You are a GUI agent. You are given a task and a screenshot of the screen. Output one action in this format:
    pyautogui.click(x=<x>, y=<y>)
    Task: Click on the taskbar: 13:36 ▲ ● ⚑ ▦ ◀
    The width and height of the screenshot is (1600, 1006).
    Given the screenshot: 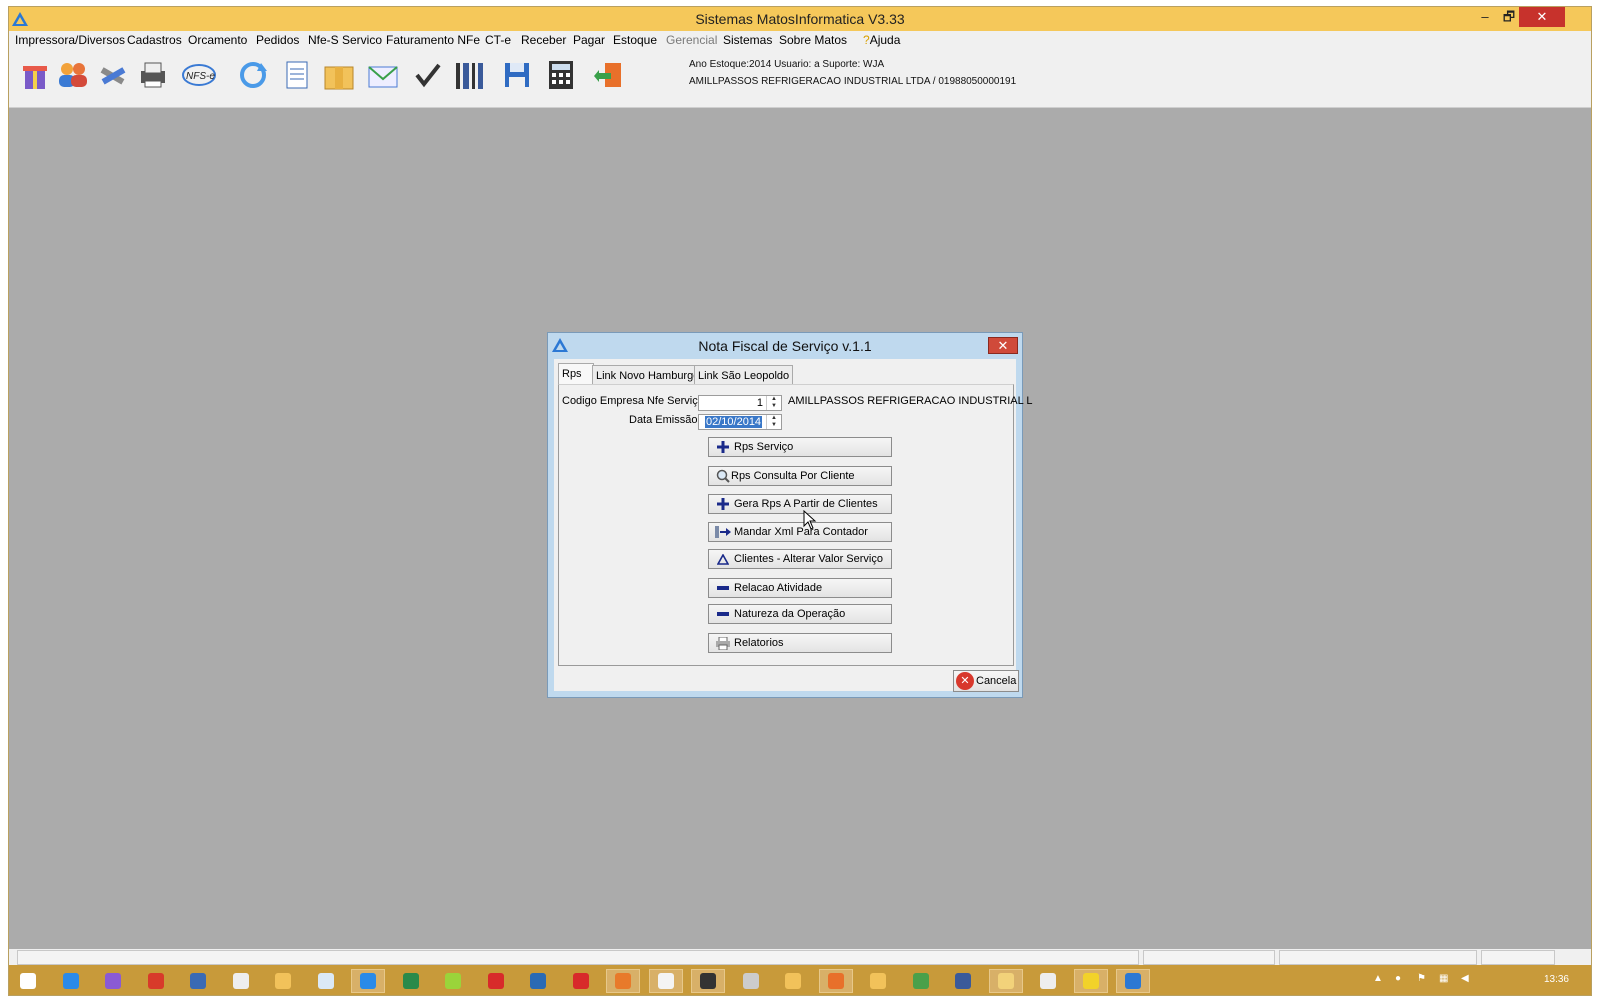 What is the action you would take?
    pyautogui.click(x=800, y=980)
    